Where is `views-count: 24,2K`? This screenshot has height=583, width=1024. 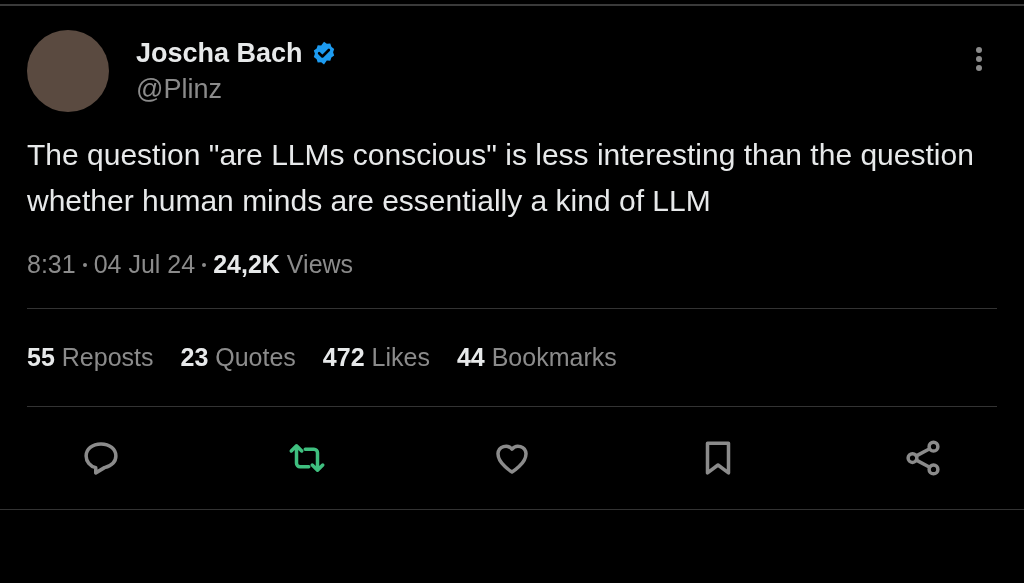
views-count: 24,2K is located at coordinates (246, 264).